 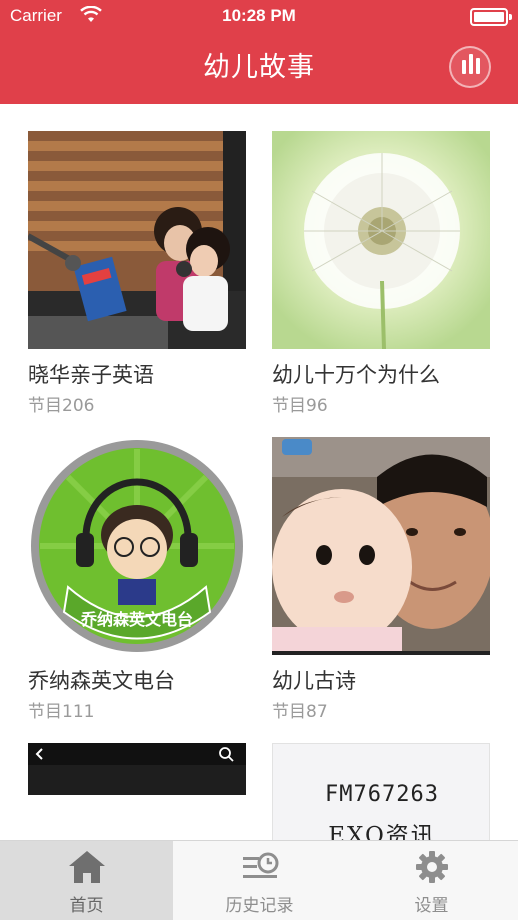 I want to click on episode-count: 节目96, so click(x=300, y=406).